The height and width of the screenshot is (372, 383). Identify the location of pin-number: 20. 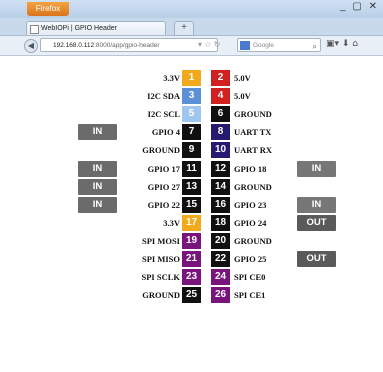
(220, 240).